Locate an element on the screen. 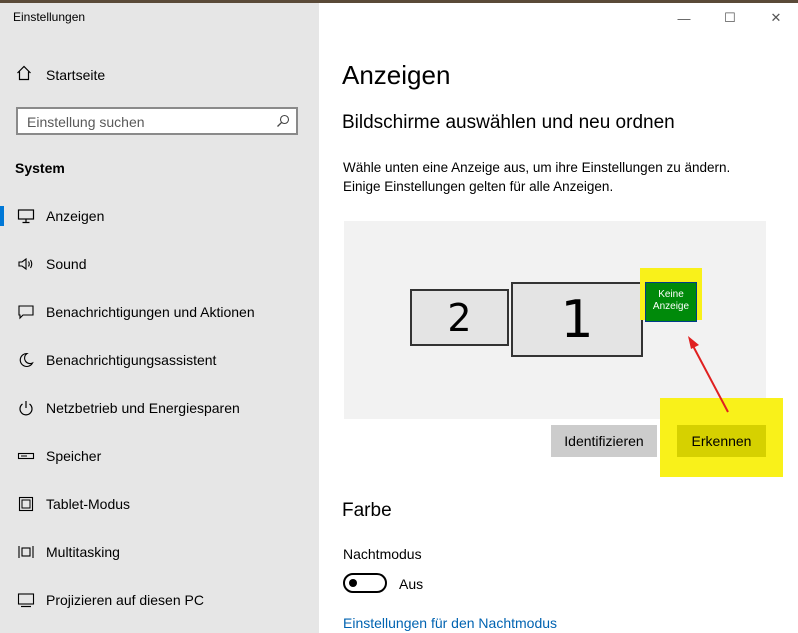  section-title-system: System is located at coordinates (40, 168).